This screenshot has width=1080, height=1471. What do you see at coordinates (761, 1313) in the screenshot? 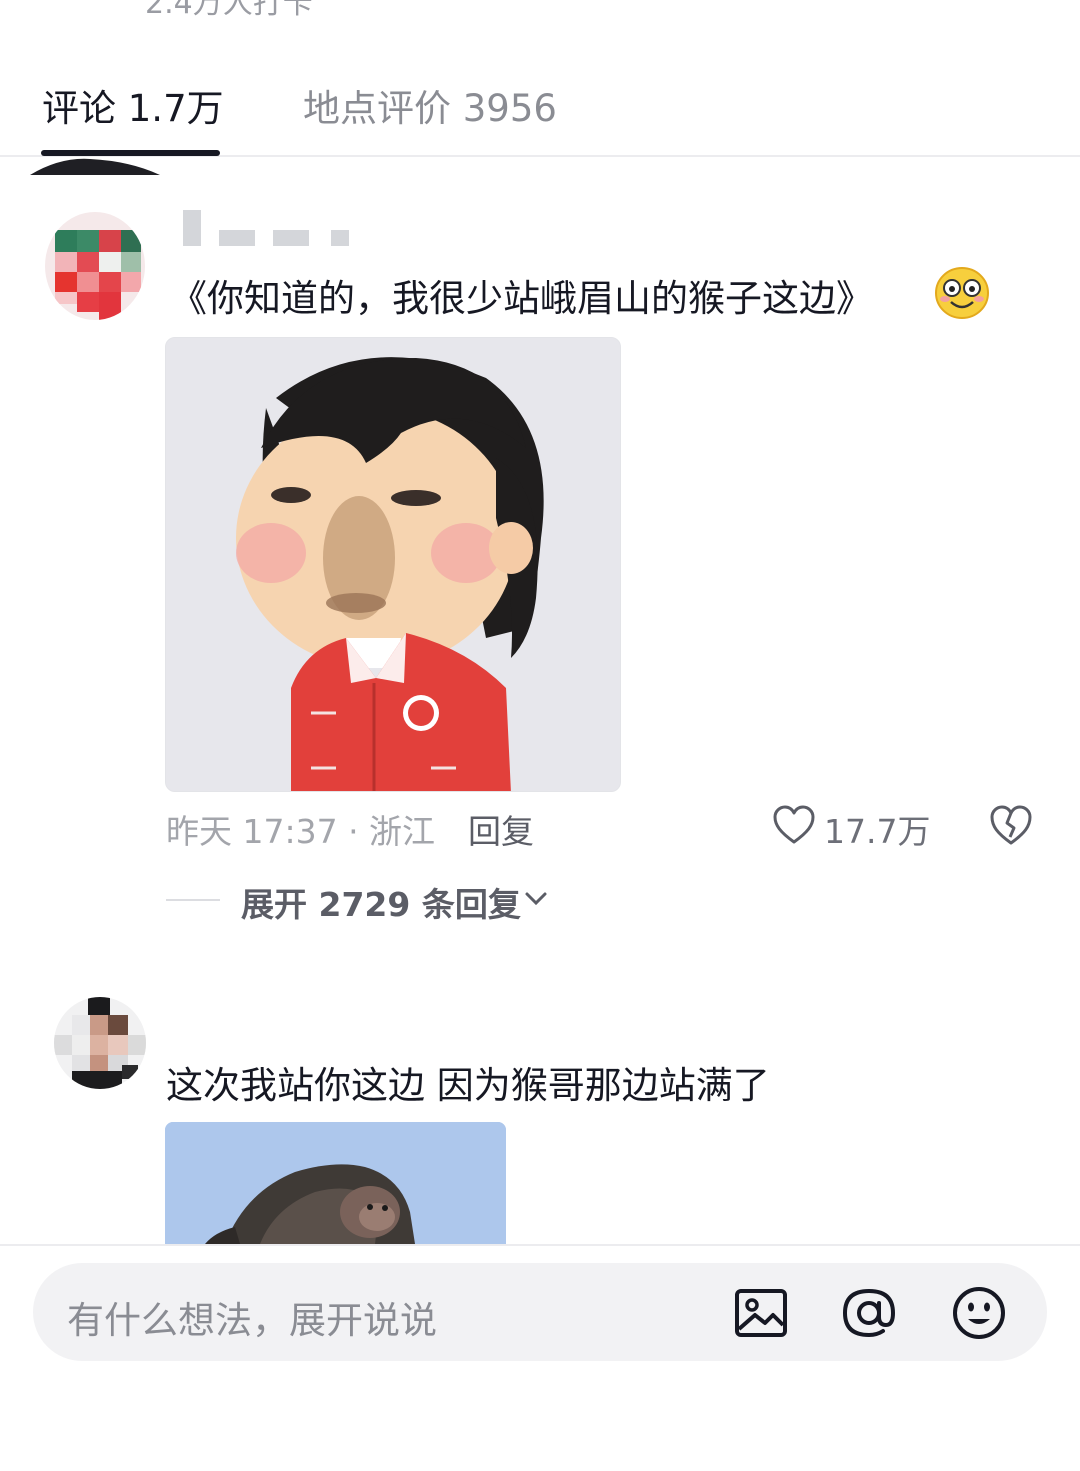
I see `image-icon` at bounding box center [761, 1313].